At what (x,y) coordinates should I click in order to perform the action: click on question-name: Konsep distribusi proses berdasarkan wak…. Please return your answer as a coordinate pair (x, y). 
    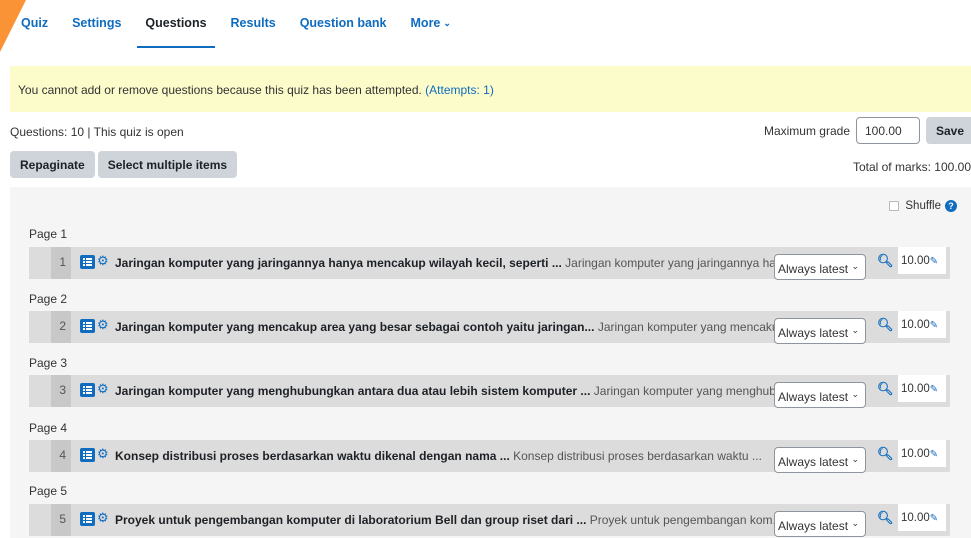
    Looking at the image, I should click on (445, 456).